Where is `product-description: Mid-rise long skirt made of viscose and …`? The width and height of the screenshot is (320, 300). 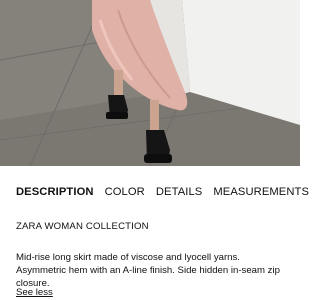
product-description: Mid-rise long skirt made of viscose and … is located at coordinates (148, 270).